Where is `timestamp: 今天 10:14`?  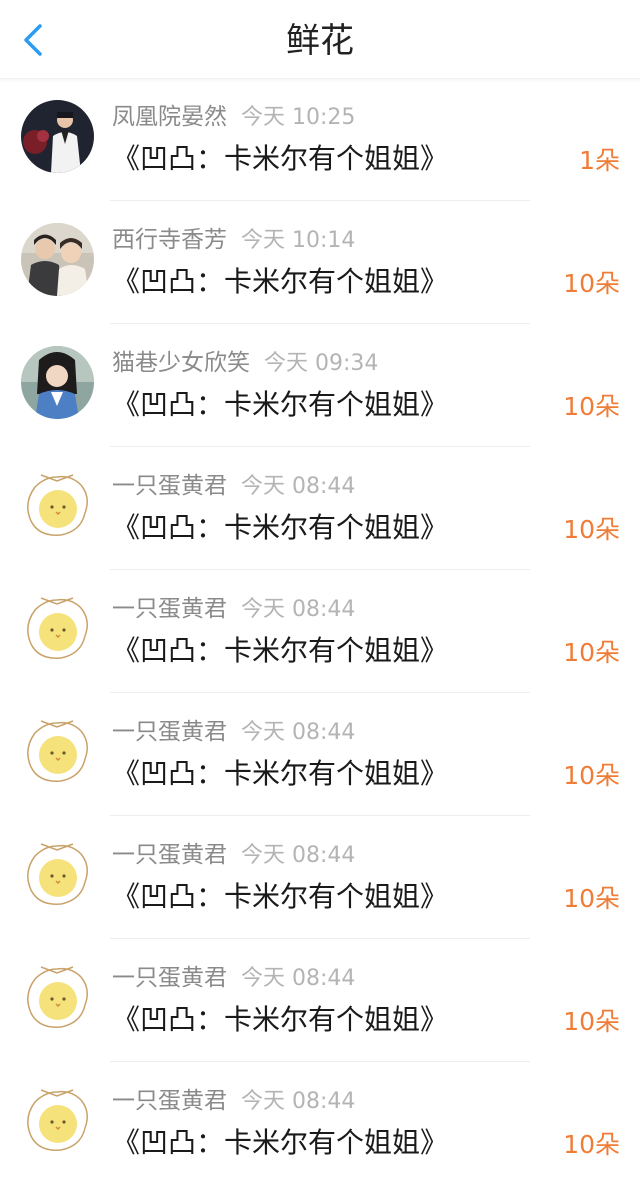
timestamp: 今天 10:14 is located at coordinates (298, 240).